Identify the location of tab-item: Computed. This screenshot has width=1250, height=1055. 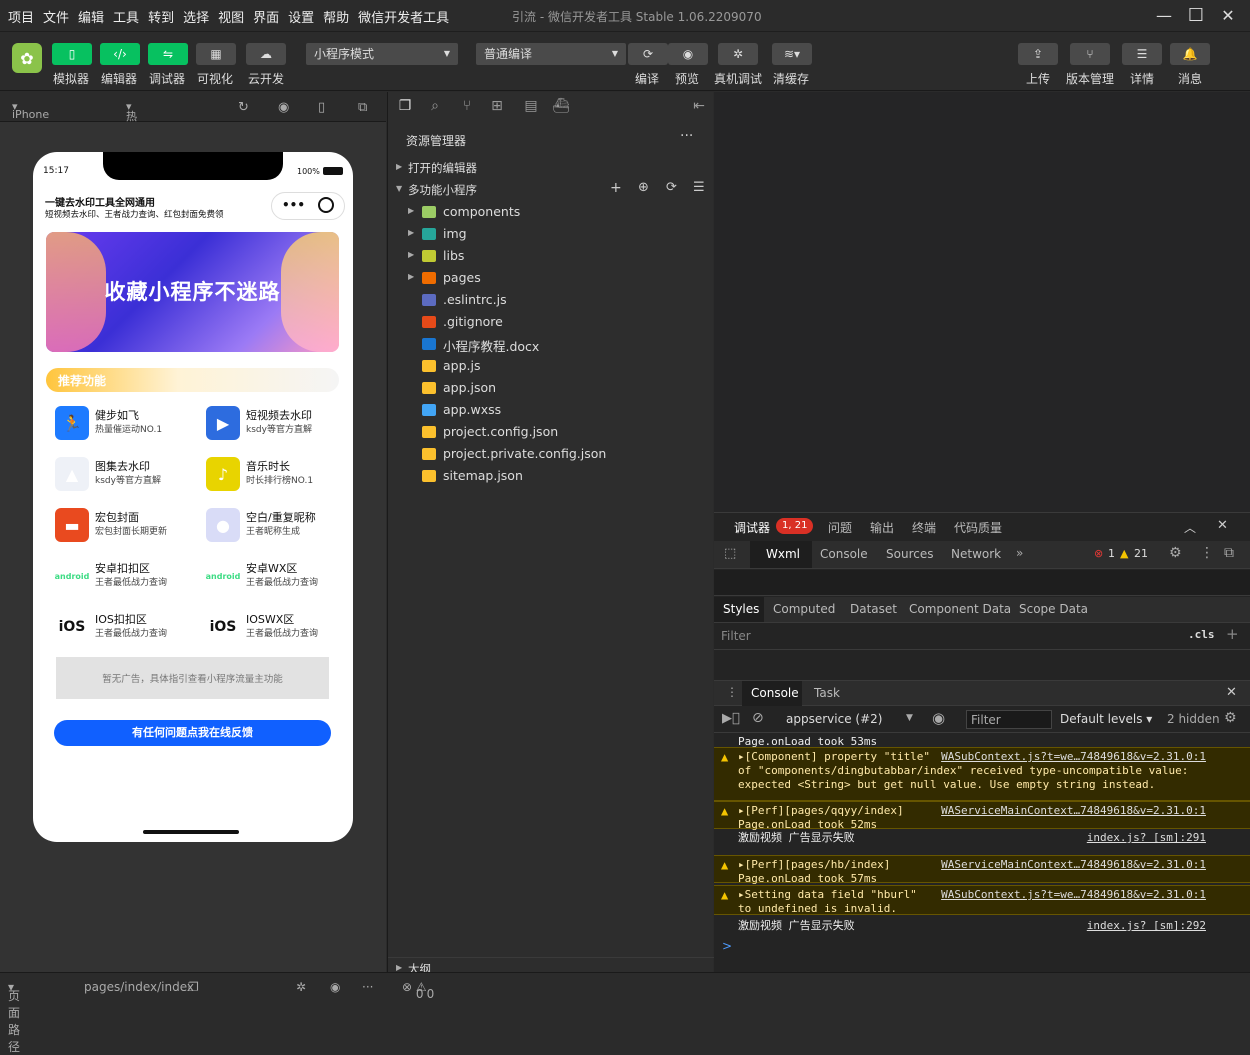
(804, 609).